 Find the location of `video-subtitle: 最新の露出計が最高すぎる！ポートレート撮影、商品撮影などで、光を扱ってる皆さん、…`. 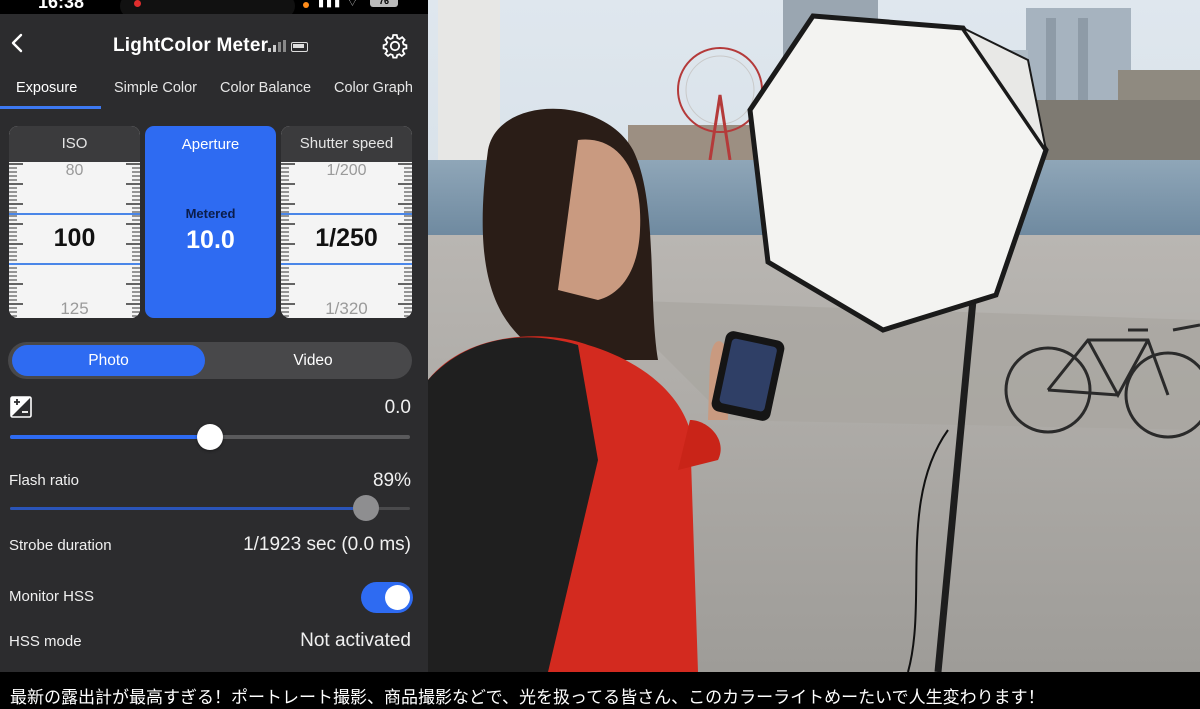

video-subtitle: 最新の露出計が最高すぎる！ポートレート撮影、商品撮影などで、光を扱ってる皆さん、… is located at coordinates (600, 690).